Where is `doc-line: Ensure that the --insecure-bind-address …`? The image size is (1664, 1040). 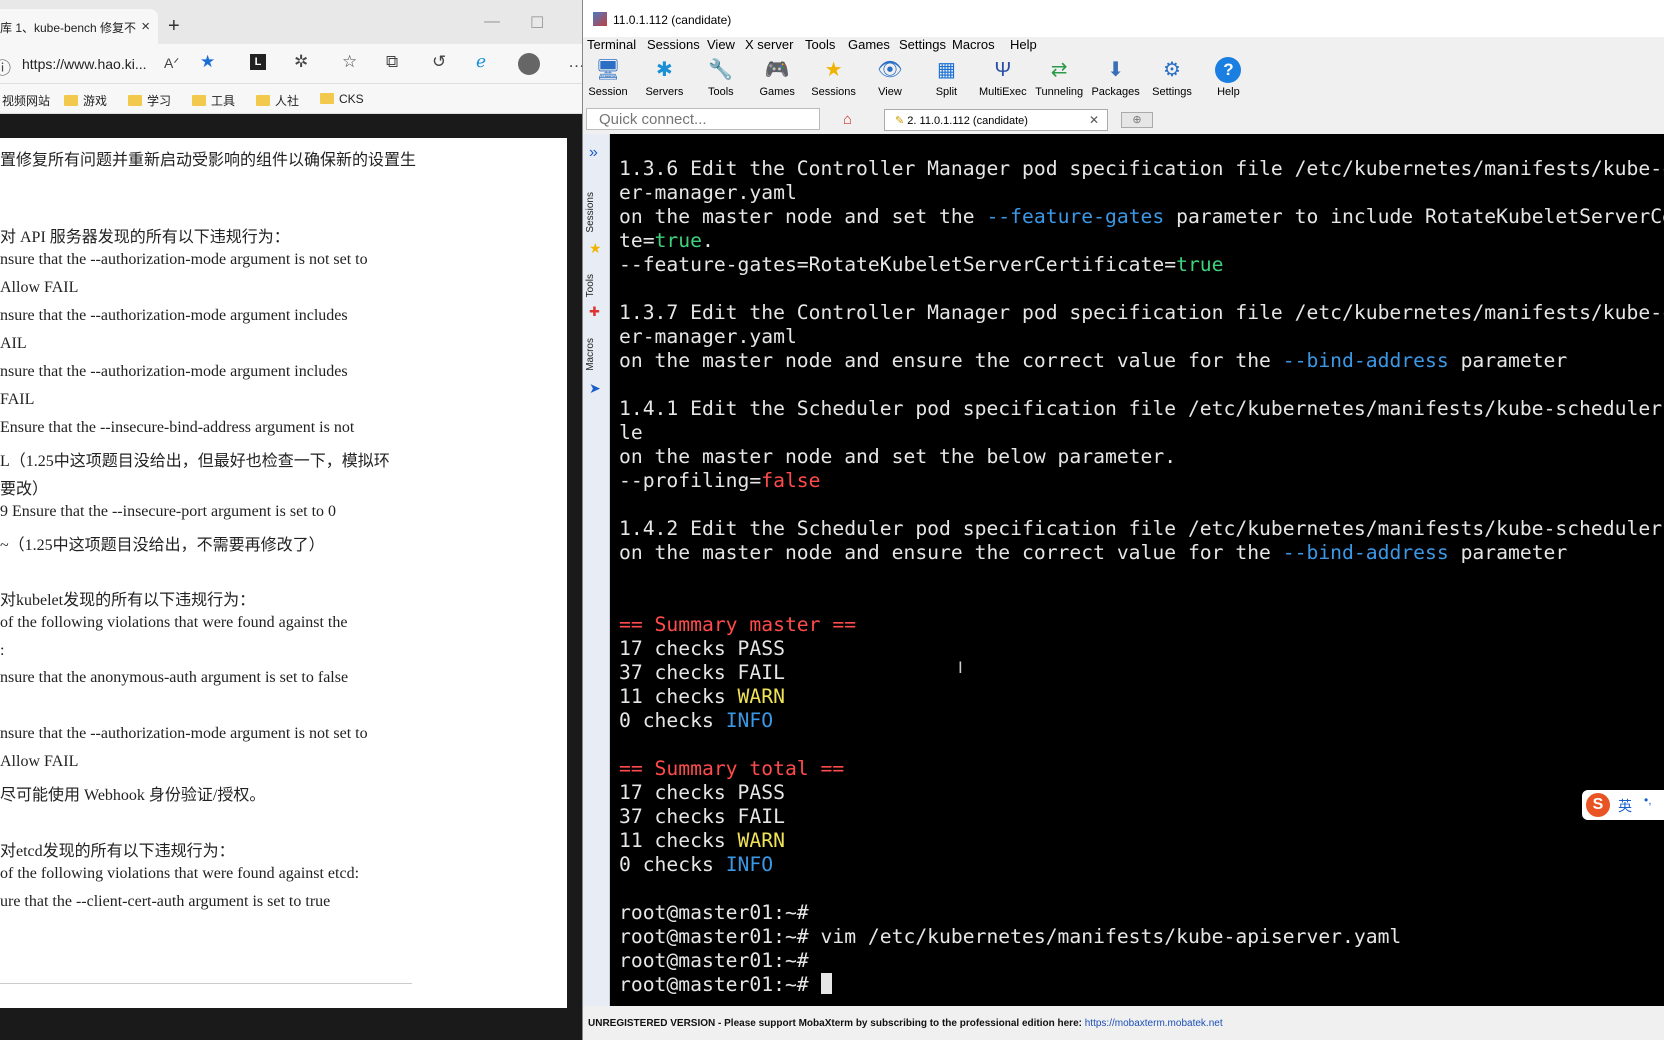 doc-line: Ensure that the --insecure-bind-address … is located at coordinates (177, 427).